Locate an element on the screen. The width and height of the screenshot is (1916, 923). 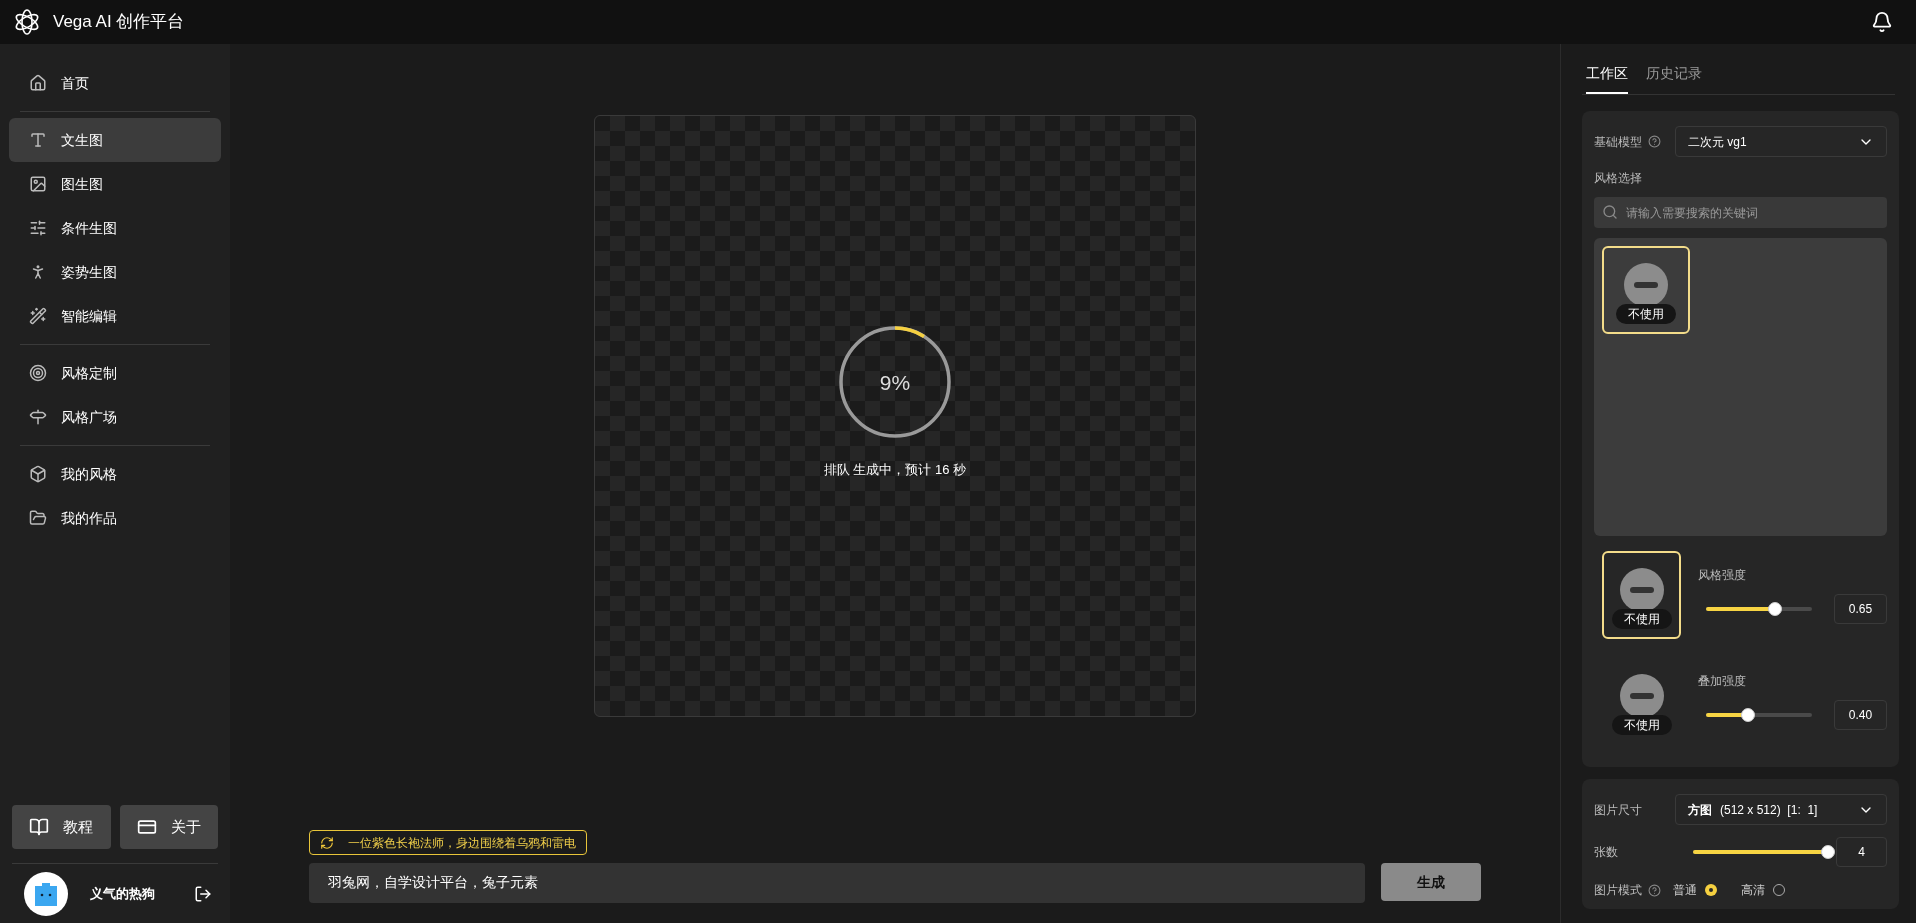
notification-icon is located at coordinates (1882, 22).